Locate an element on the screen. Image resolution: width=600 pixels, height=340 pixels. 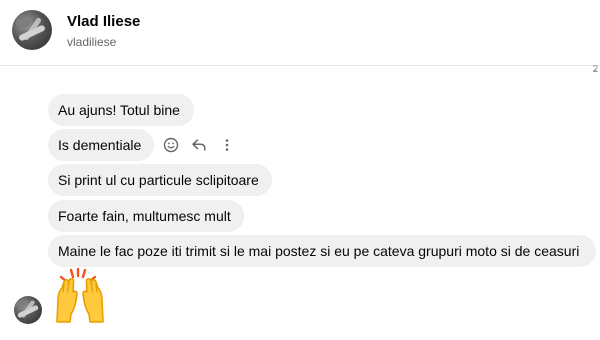
message-bubble: Foarte fain, multumesc mult is located at coordinates (146, 216).